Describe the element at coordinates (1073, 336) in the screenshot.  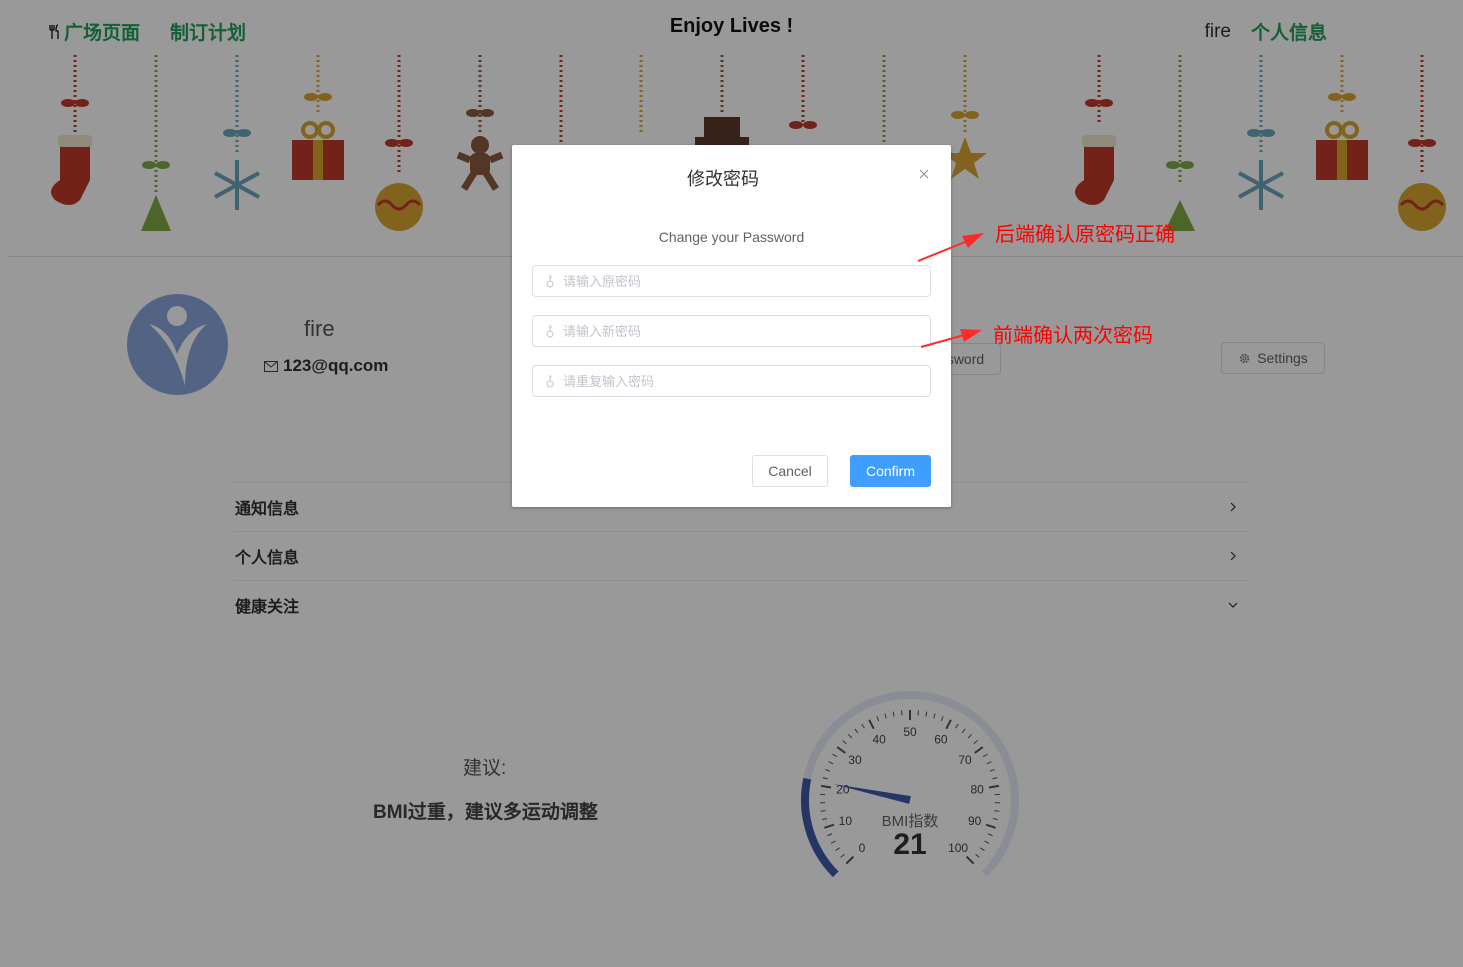
I see `annotation-frontend-check: 前端确认两次密码` at that location.